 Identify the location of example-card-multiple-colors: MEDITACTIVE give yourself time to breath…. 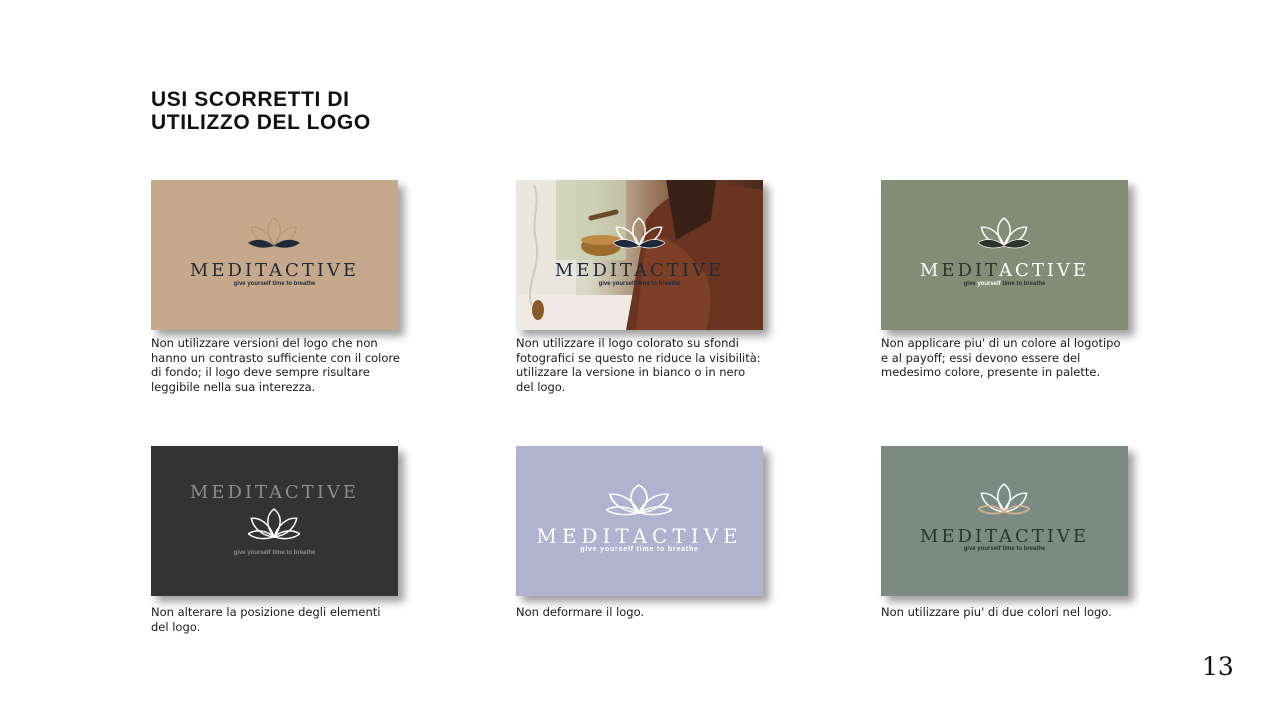
(1004, 255).